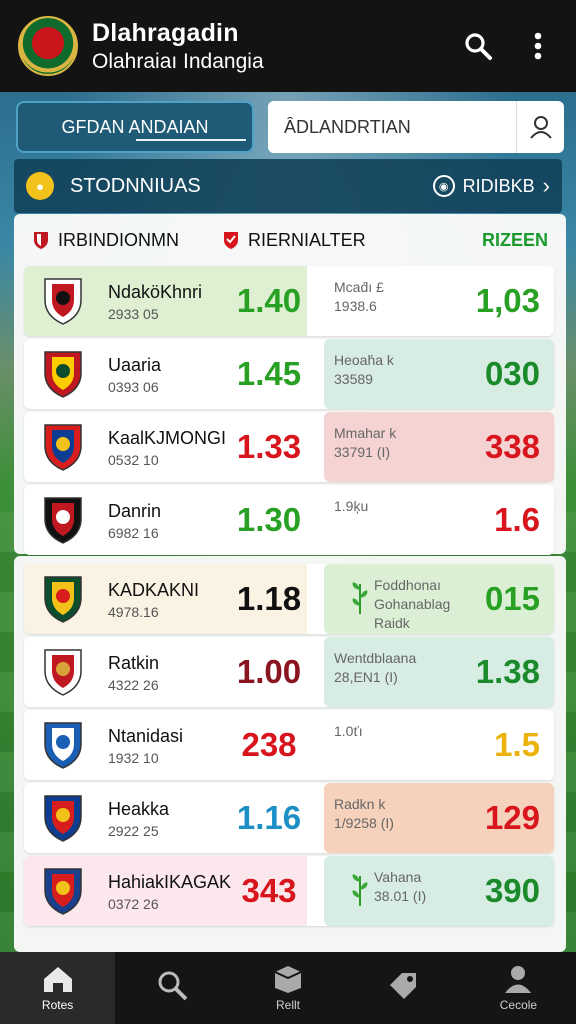 The height and width of the screenshot is (1024, 576). What do you see at coordinates (364, 813) in the screenshot?
I see `match-note: Radkn k 1/9258 (I)` at bounding box center [364, 813].